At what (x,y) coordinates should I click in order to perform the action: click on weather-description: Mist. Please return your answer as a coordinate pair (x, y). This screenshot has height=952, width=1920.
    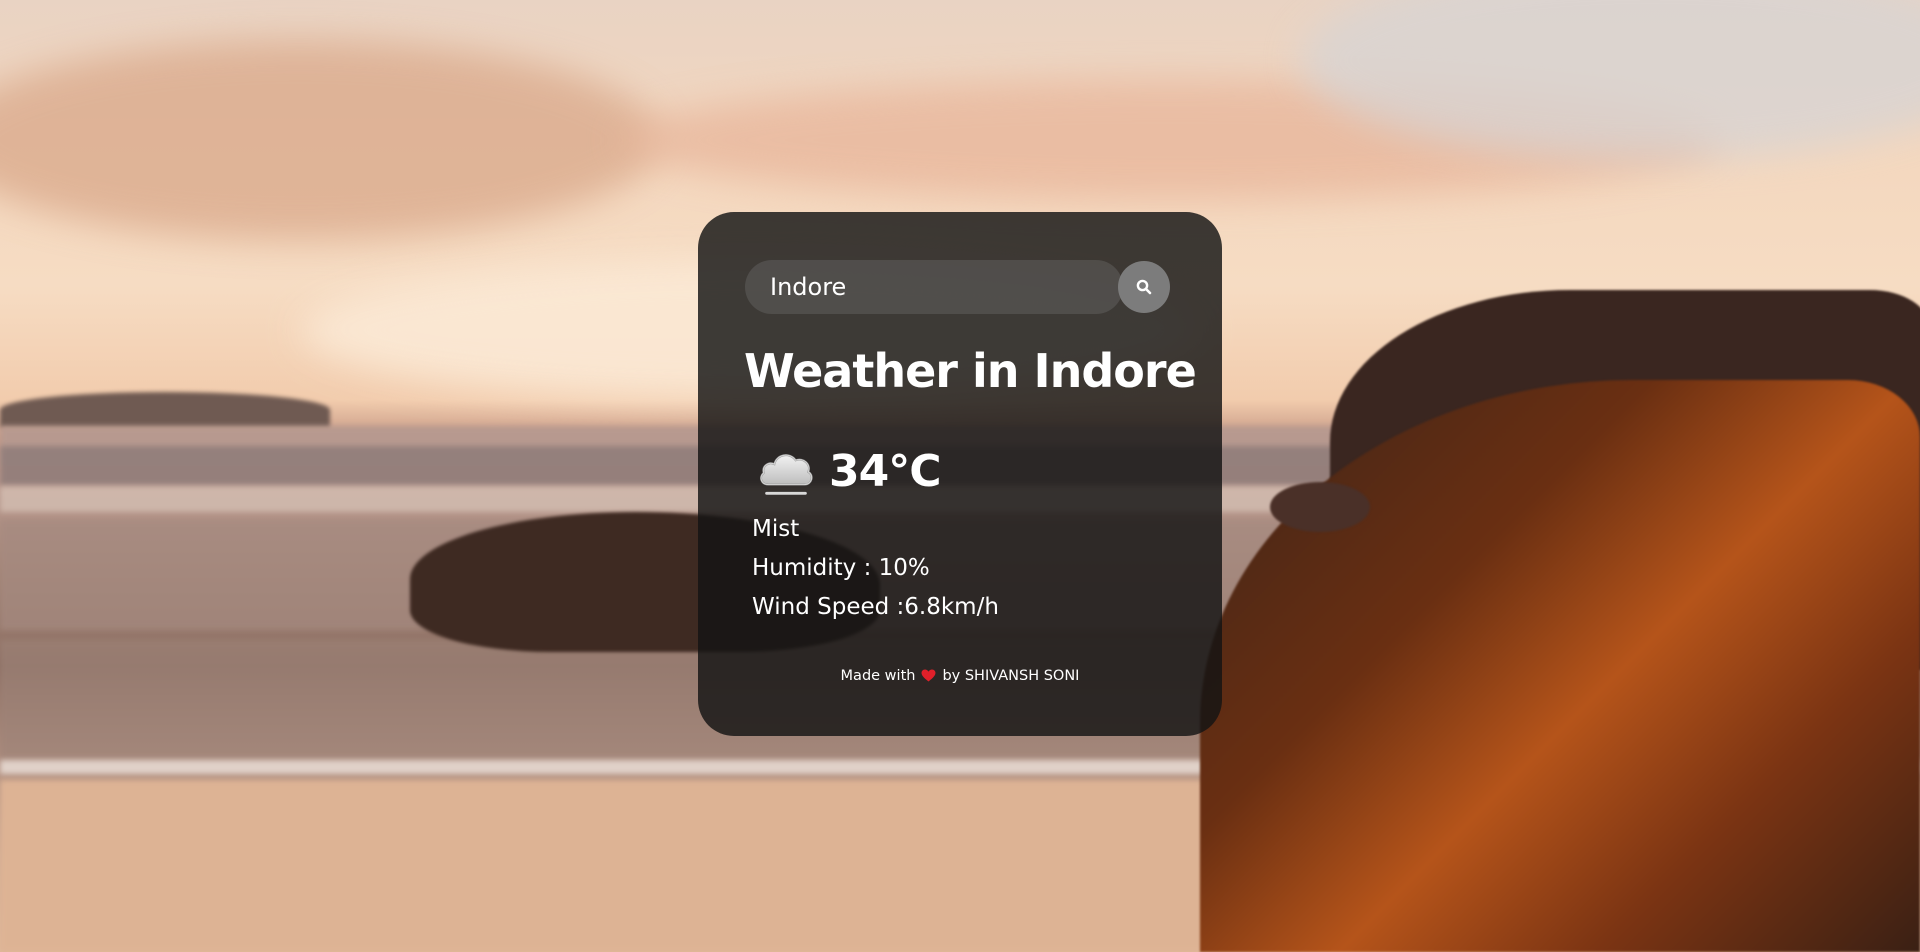
    Looking at the image, I should click on (776, 529).